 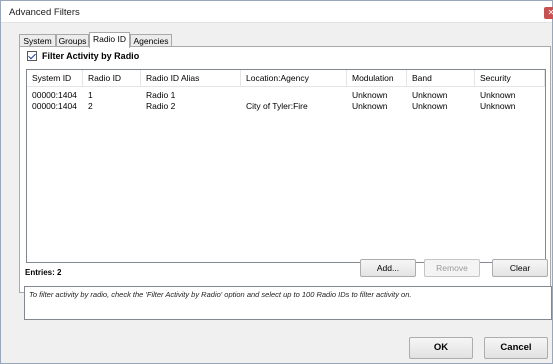 What do you see at coordinates (452, 268) in the screenshot?
I see `remove-button: Remove` at bounding box center [452, 268].